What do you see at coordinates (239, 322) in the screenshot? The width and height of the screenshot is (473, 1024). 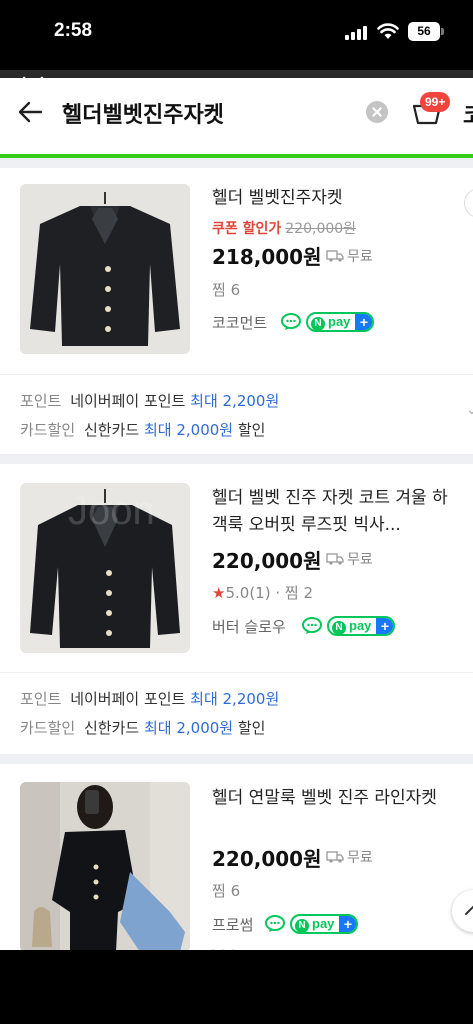 I see `seller-name: 코코먼트` at bounding box center [239, 322].